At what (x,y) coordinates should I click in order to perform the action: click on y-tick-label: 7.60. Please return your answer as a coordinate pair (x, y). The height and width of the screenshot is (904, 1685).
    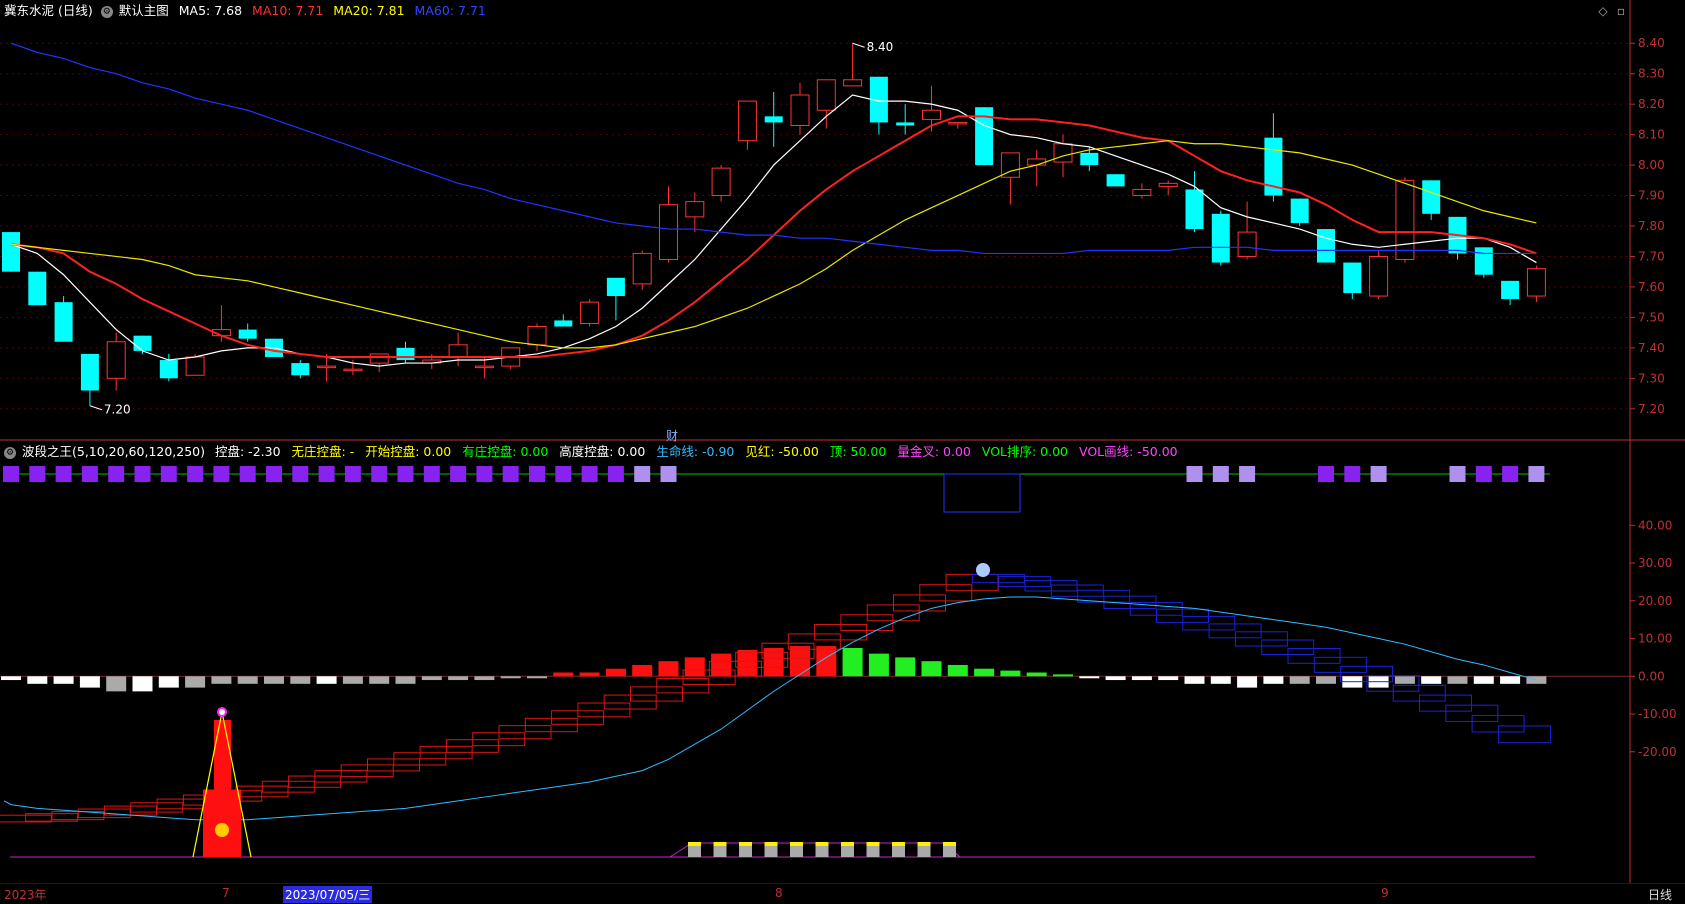
    Looking at the image, I should click on (1651, 287).